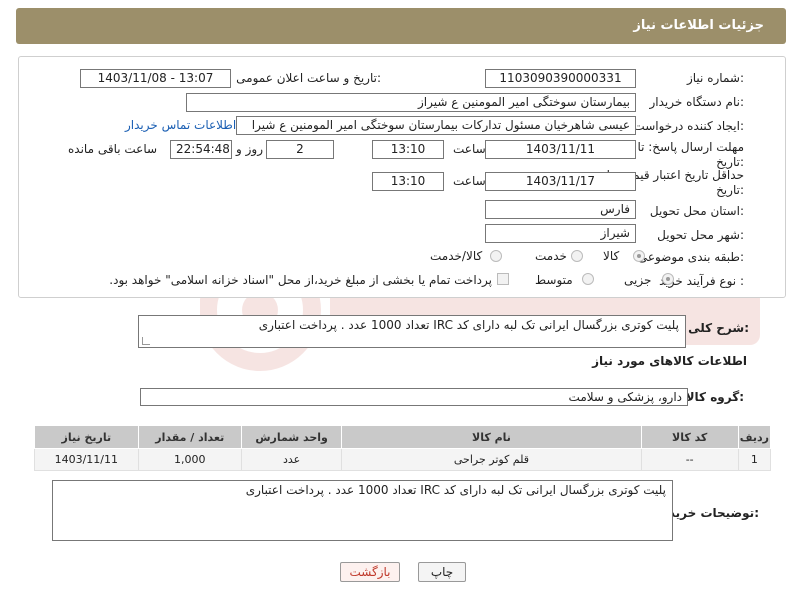 This screenshot has width=789, height=598. I want to click on col-name-header: نام کالا, so click(491, 437).